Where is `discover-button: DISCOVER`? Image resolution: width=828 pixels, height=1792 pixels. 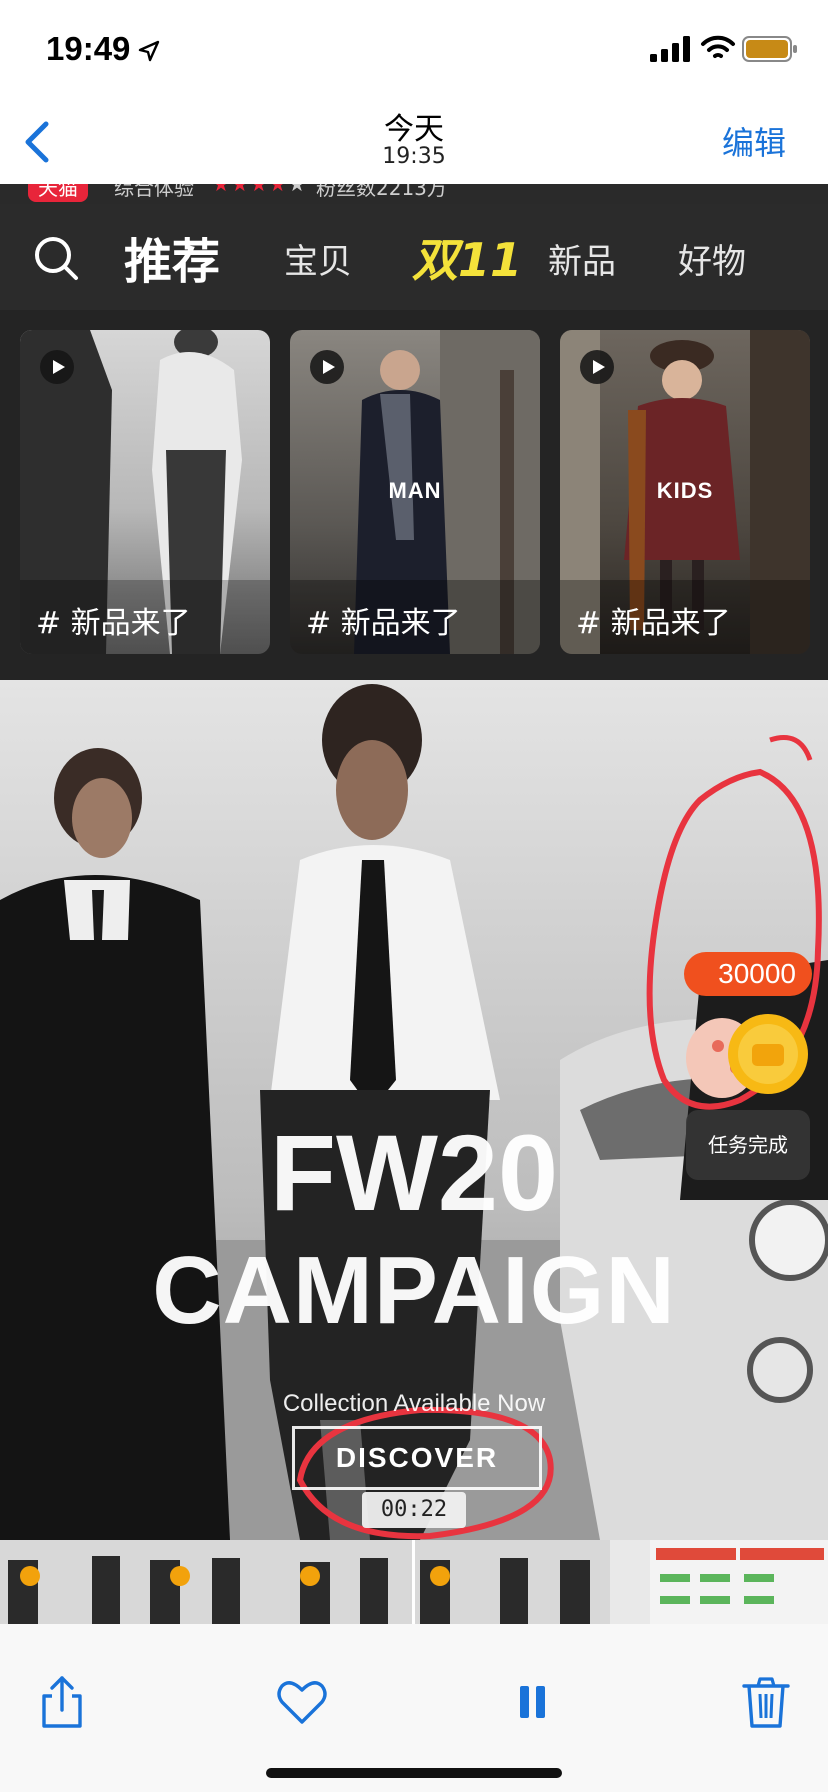 discover-button: DISCOVER is located at coordinates (417, 1458).